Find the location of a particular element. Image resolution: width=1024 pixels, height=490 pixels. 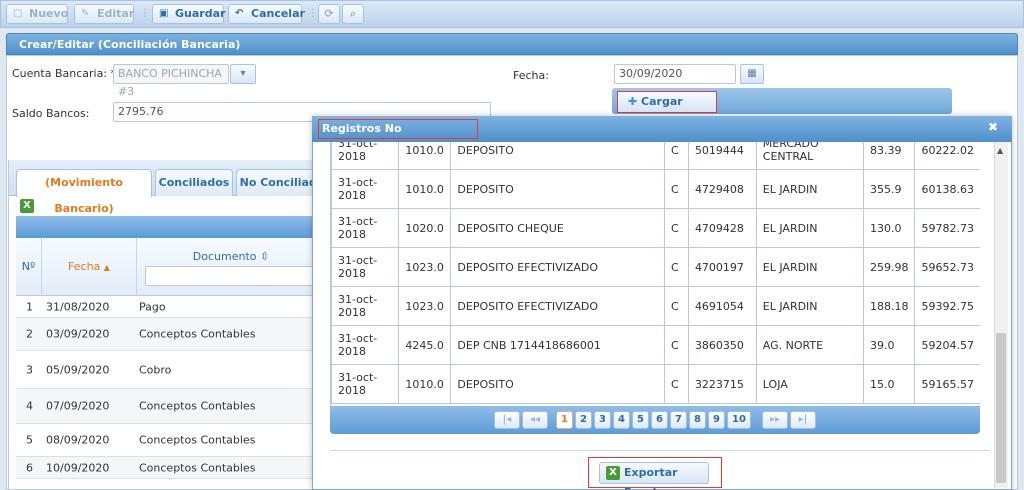

search-button: ⌕ is located at coordinates (353, 14).